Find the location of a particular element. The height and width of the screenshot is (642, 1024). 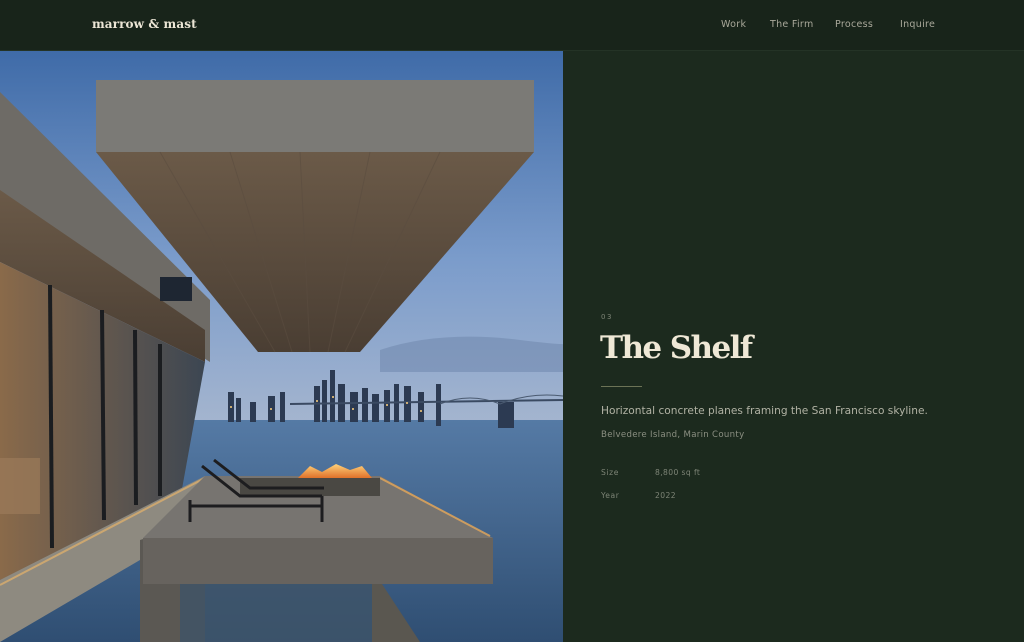

nav-item-the-firm: The Firm is located at coordinates (792, 24).